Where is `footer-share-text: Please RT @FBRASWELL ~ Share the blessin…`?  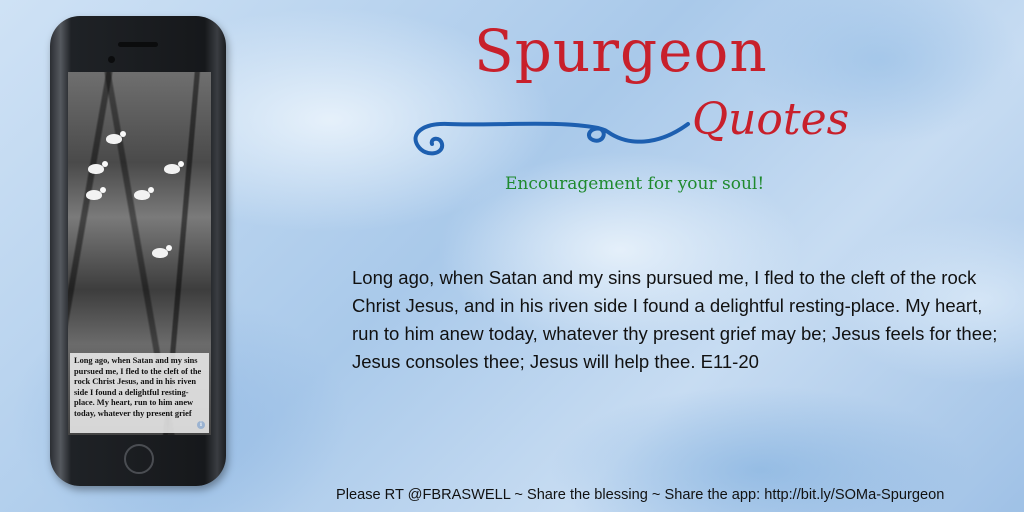
footer-share-text: Please RT @FBRASWELL ~ Share the blessin… is located at coordinates (640, 495).